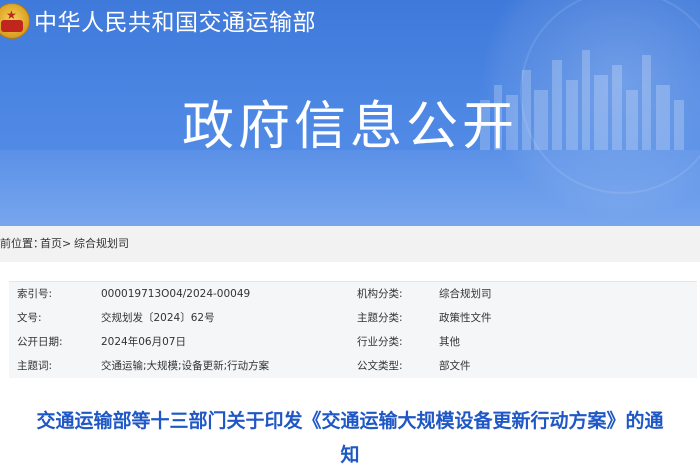 The height and width of the screenshot is (472, 700). I want to click on info-value: 综合规划司, so click(465, 294).